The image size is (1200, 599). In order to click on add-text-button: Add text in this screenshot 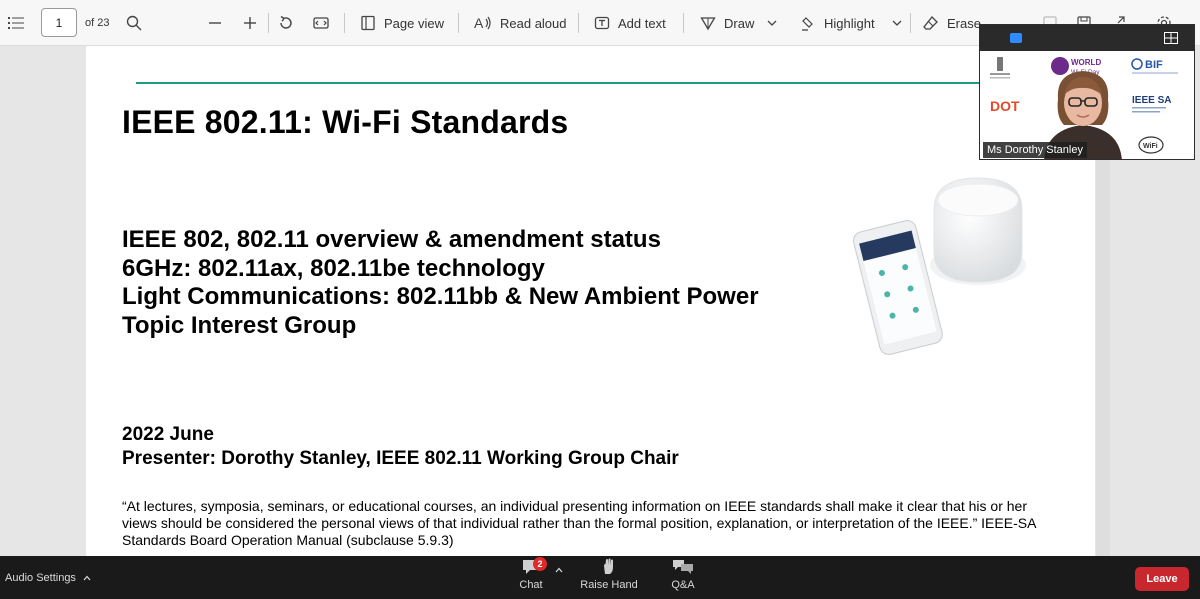, I will do `click(630, 23)`.